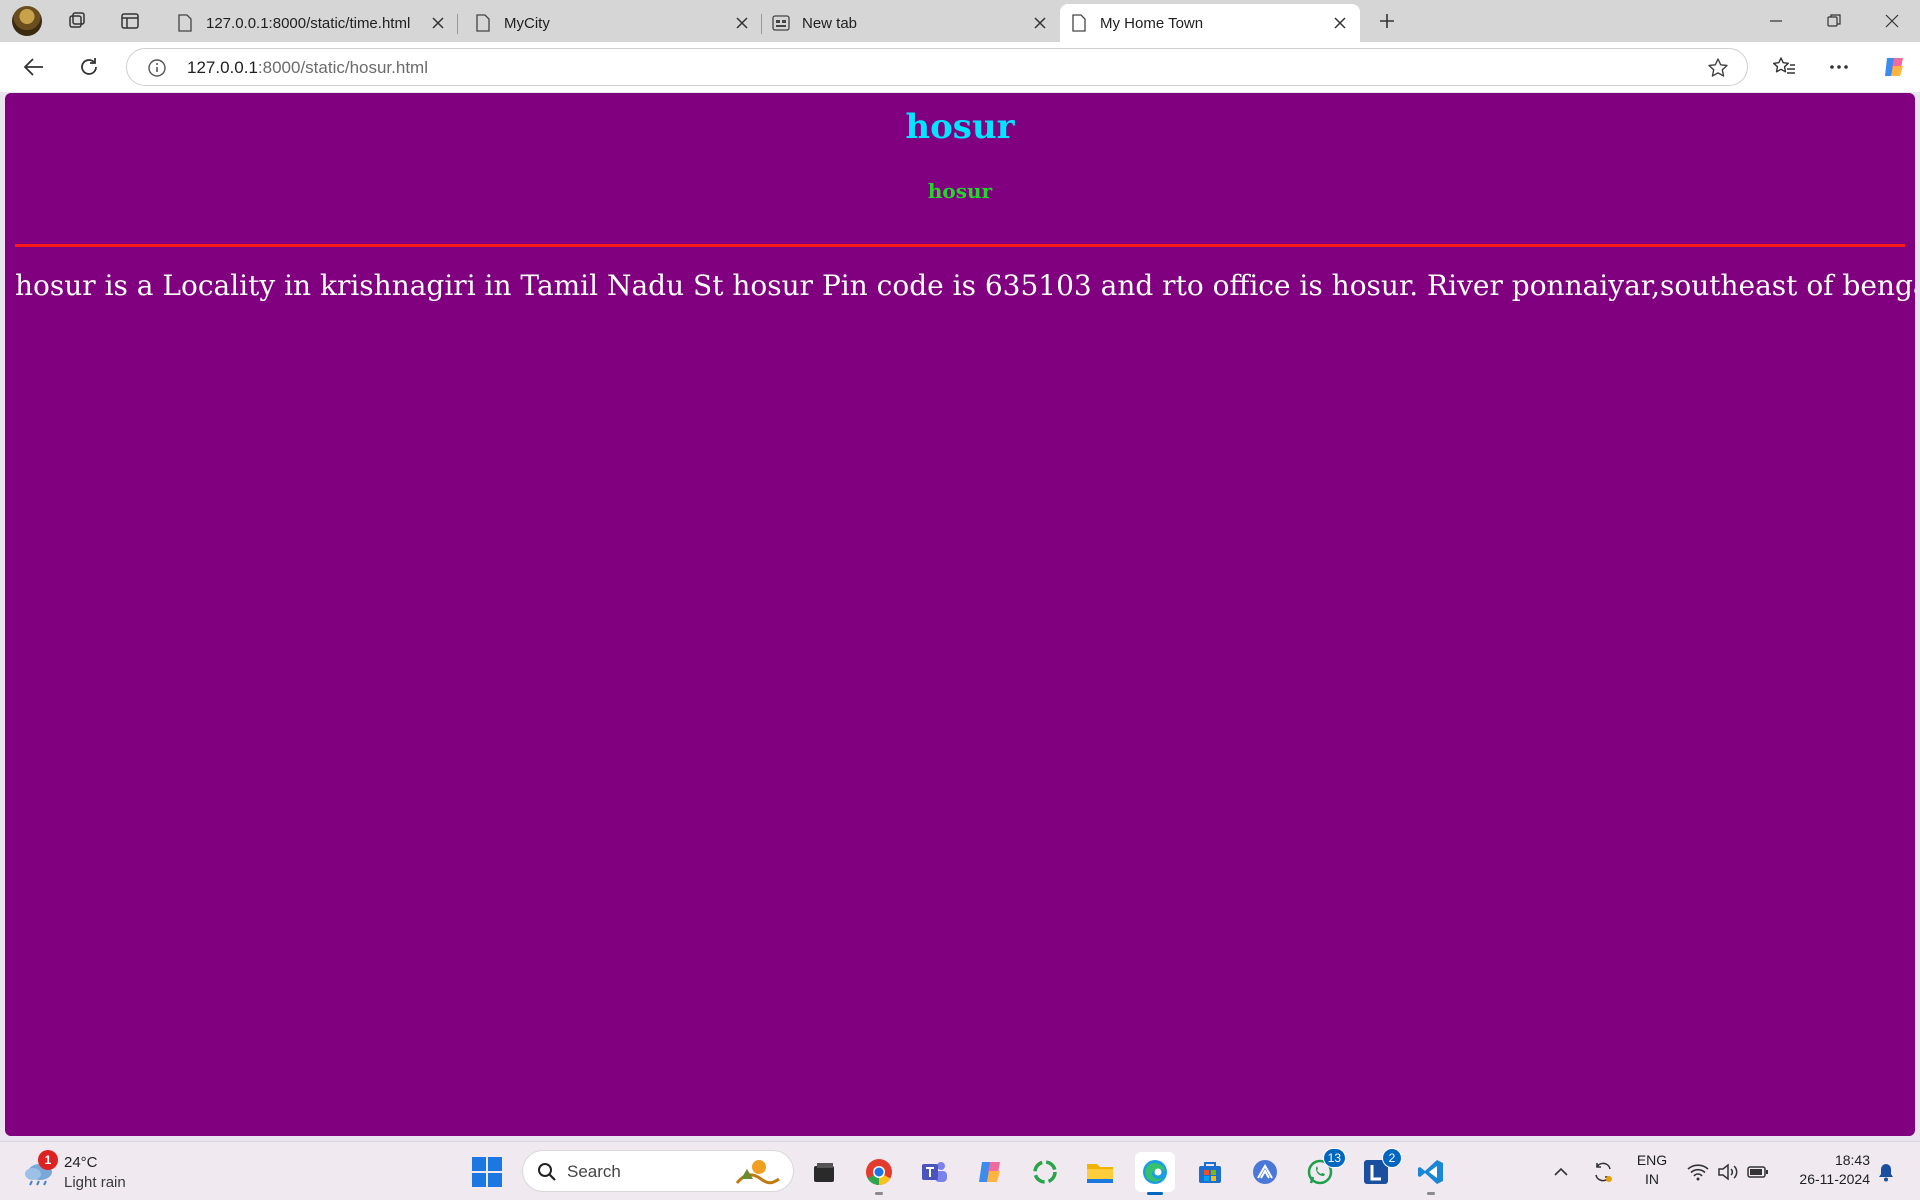  Describe the element at coordinates (547, 1172) in the screenshot. I see `search-icon` at that location.